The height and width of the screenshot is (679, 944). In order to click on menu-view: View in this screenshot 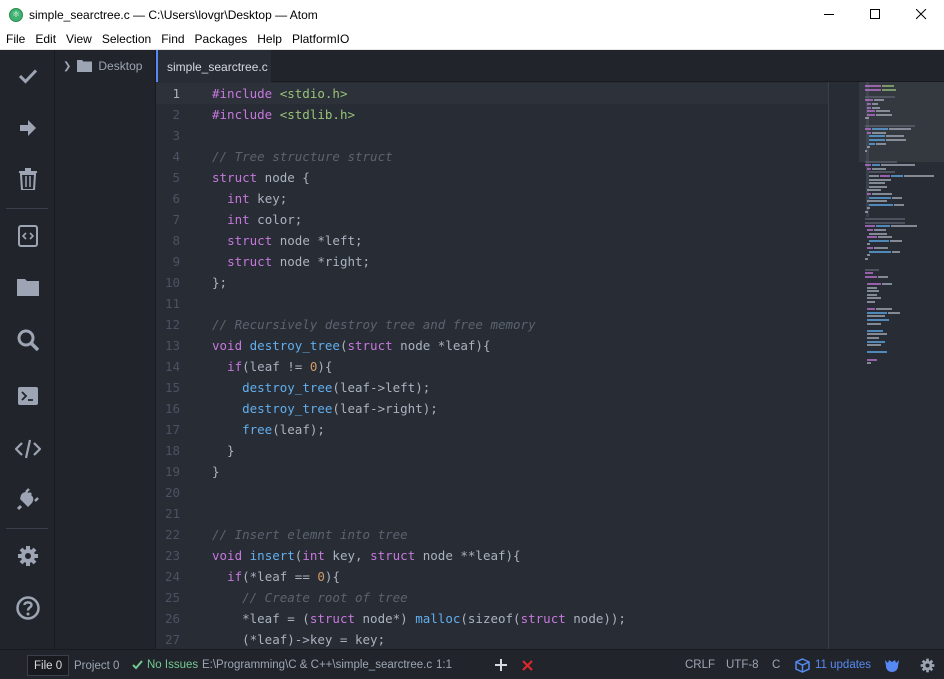, I will do `click(79, 39)`.